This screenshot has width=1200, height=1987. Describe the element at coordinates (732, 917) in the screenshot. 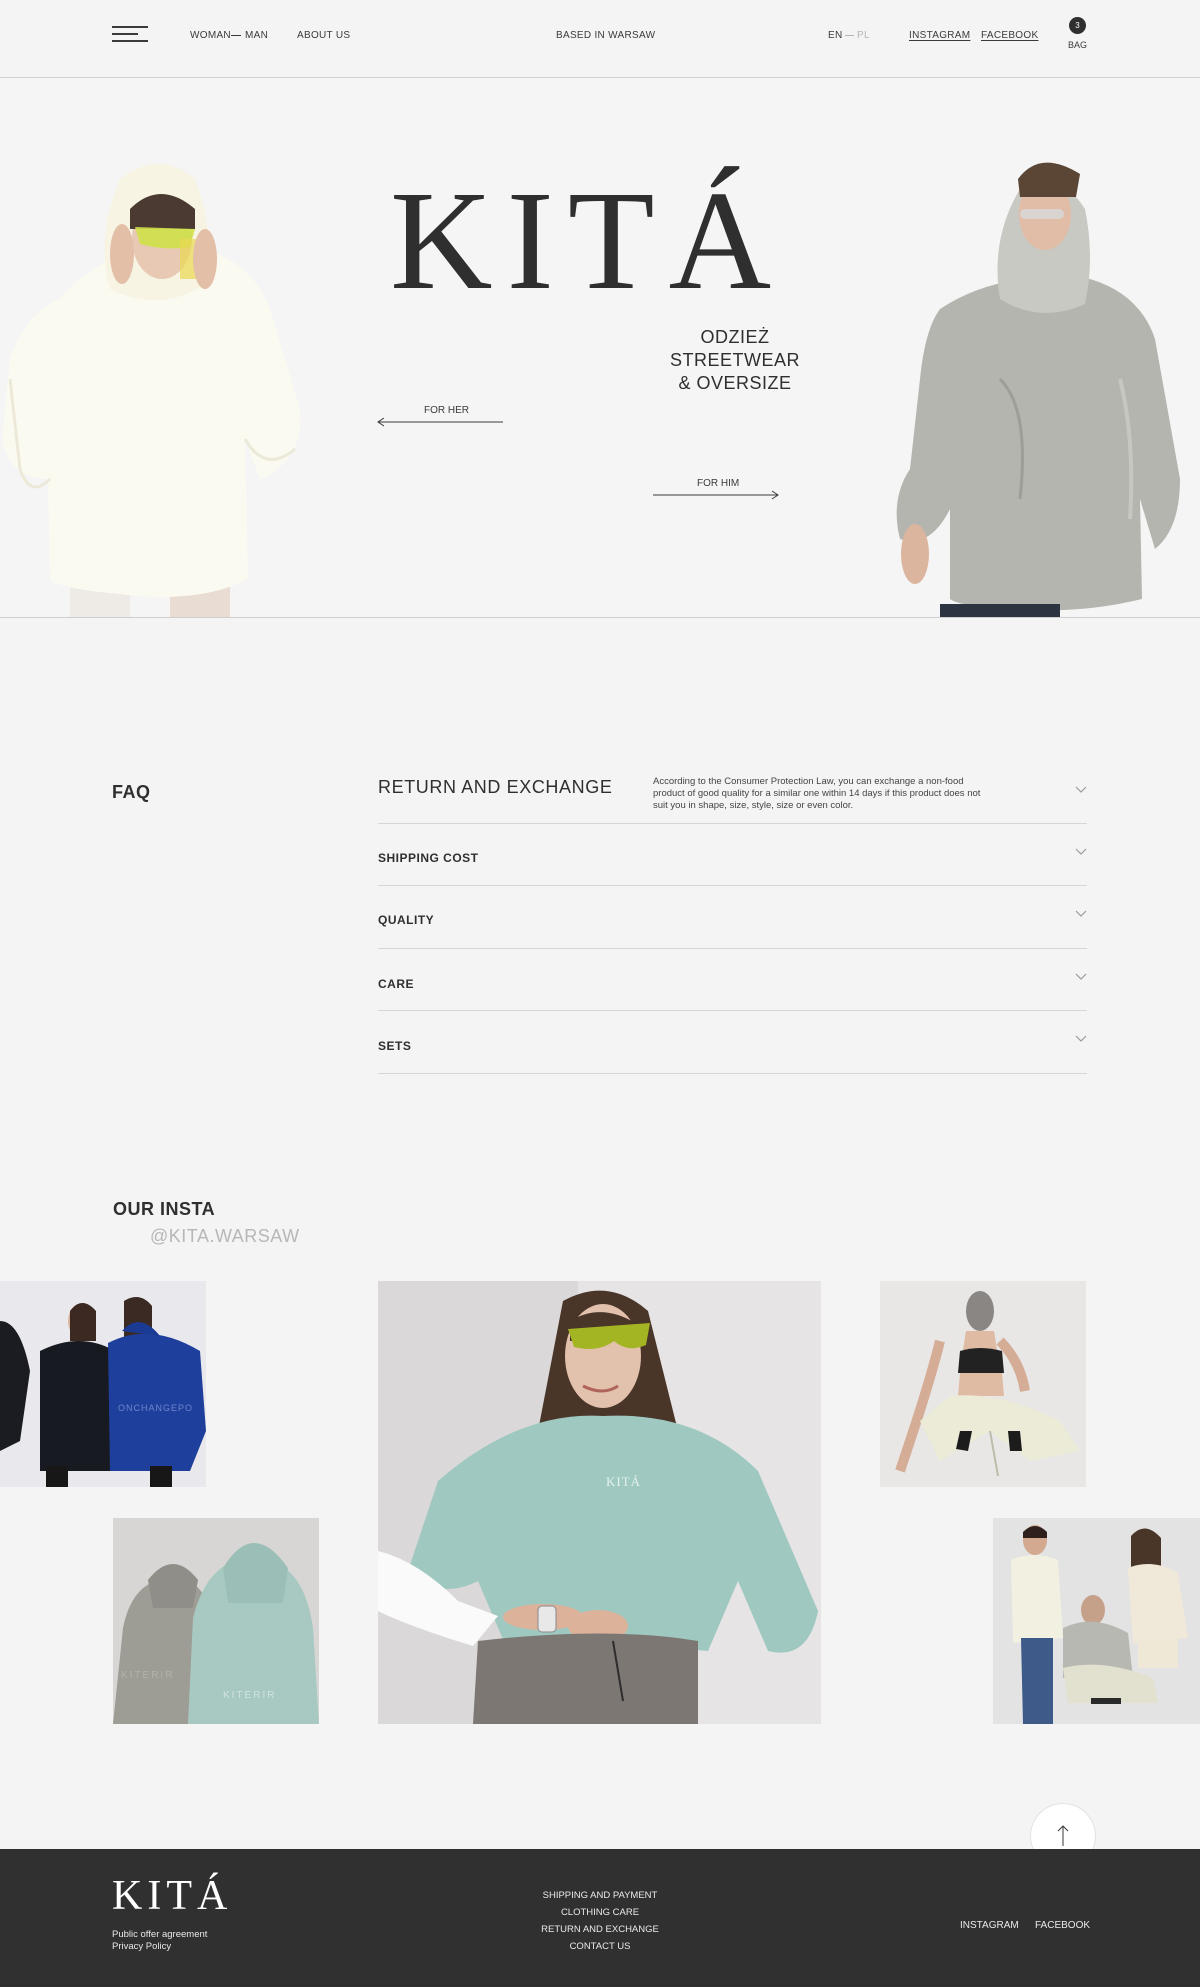

I see `faq-item-quality: QUALITY` at that location.